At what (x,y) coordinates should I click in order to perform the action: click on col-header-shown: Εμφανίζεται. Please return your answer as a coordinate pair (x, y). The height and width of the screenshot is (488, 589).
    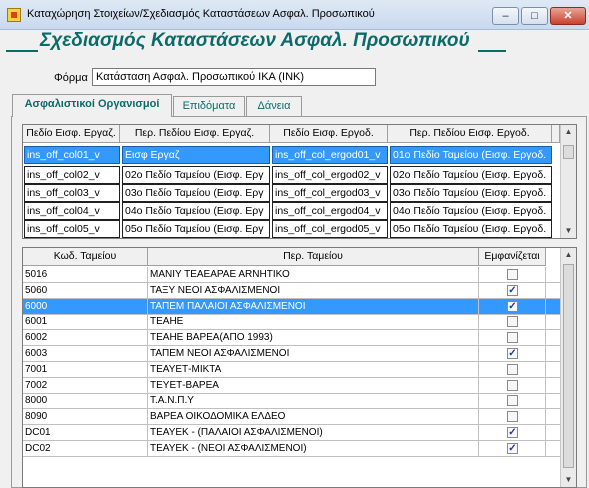
    Looking at the image, I should click on (512, 257).